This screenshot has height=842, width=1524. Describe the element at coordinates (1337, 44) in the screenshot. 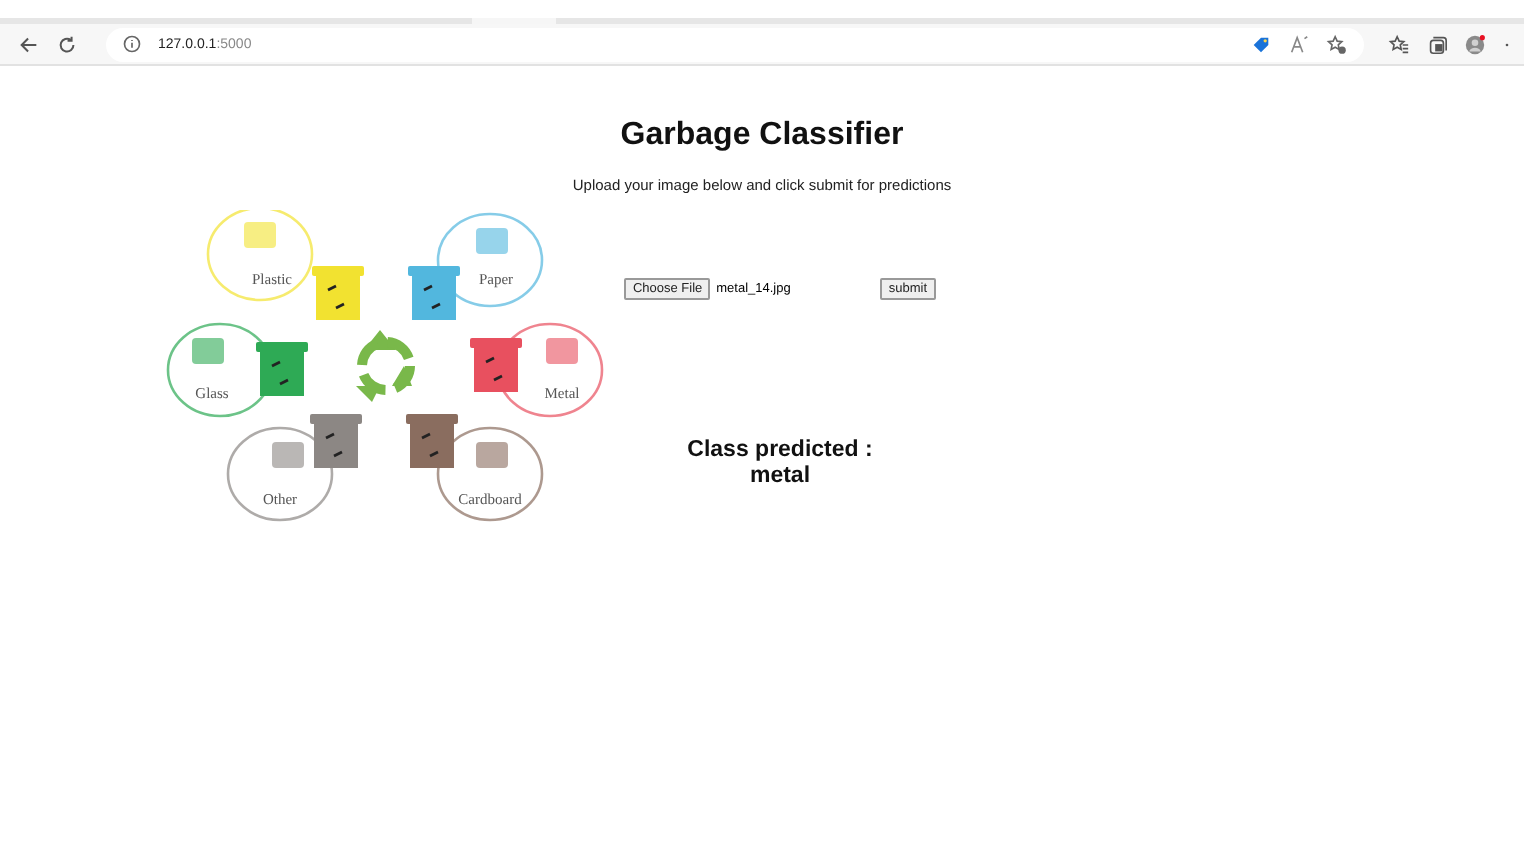

I see `star-plus-icon` at that location.